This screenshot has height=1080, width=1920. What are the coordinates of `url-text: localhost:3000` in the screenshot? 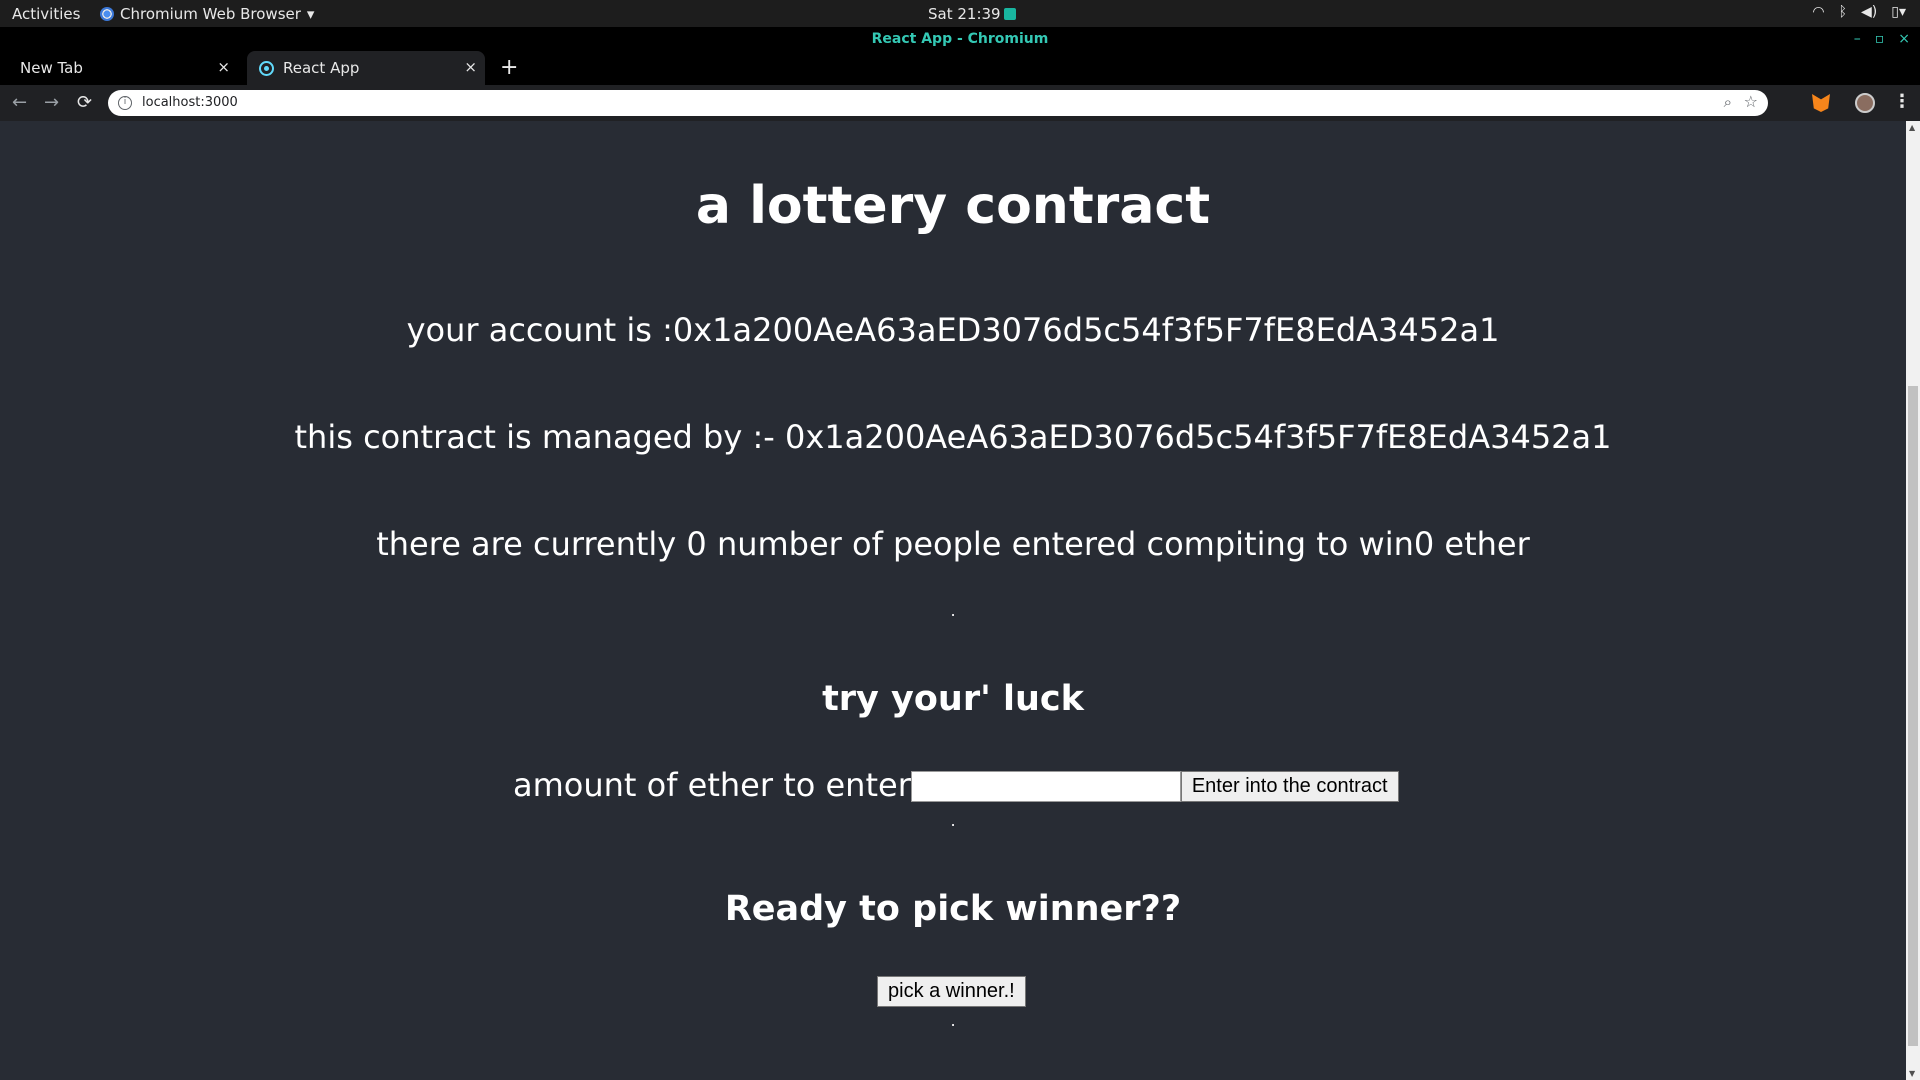 It's located at (190, 102).